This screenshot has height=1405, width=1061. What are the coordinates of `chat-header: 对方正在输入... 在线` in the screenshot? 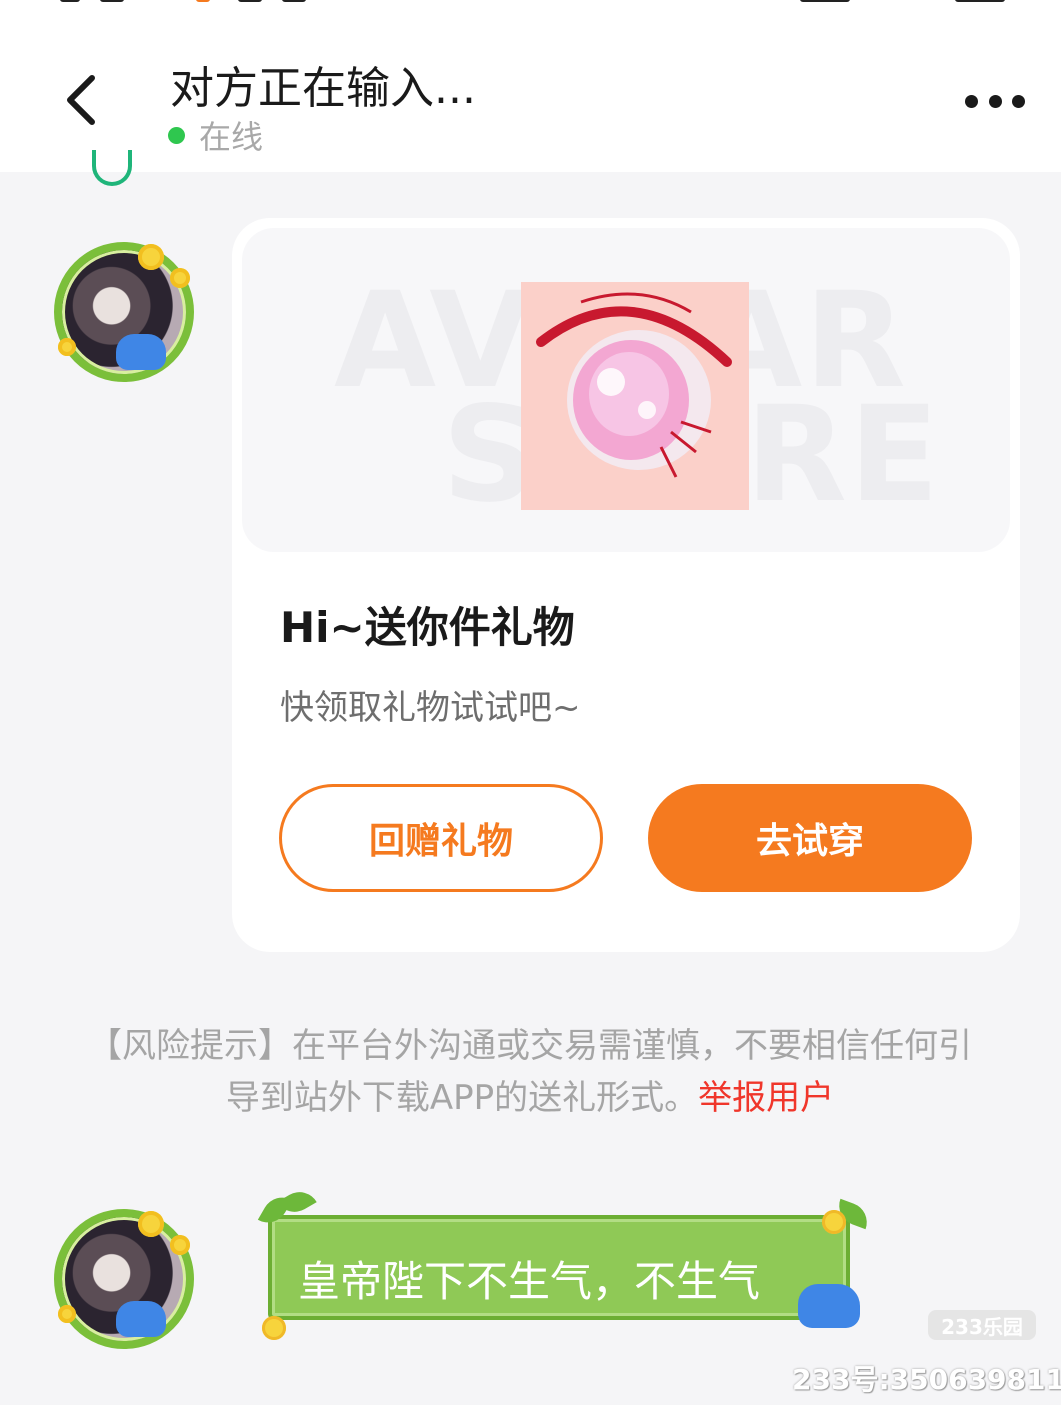 It's located at (530, 86).